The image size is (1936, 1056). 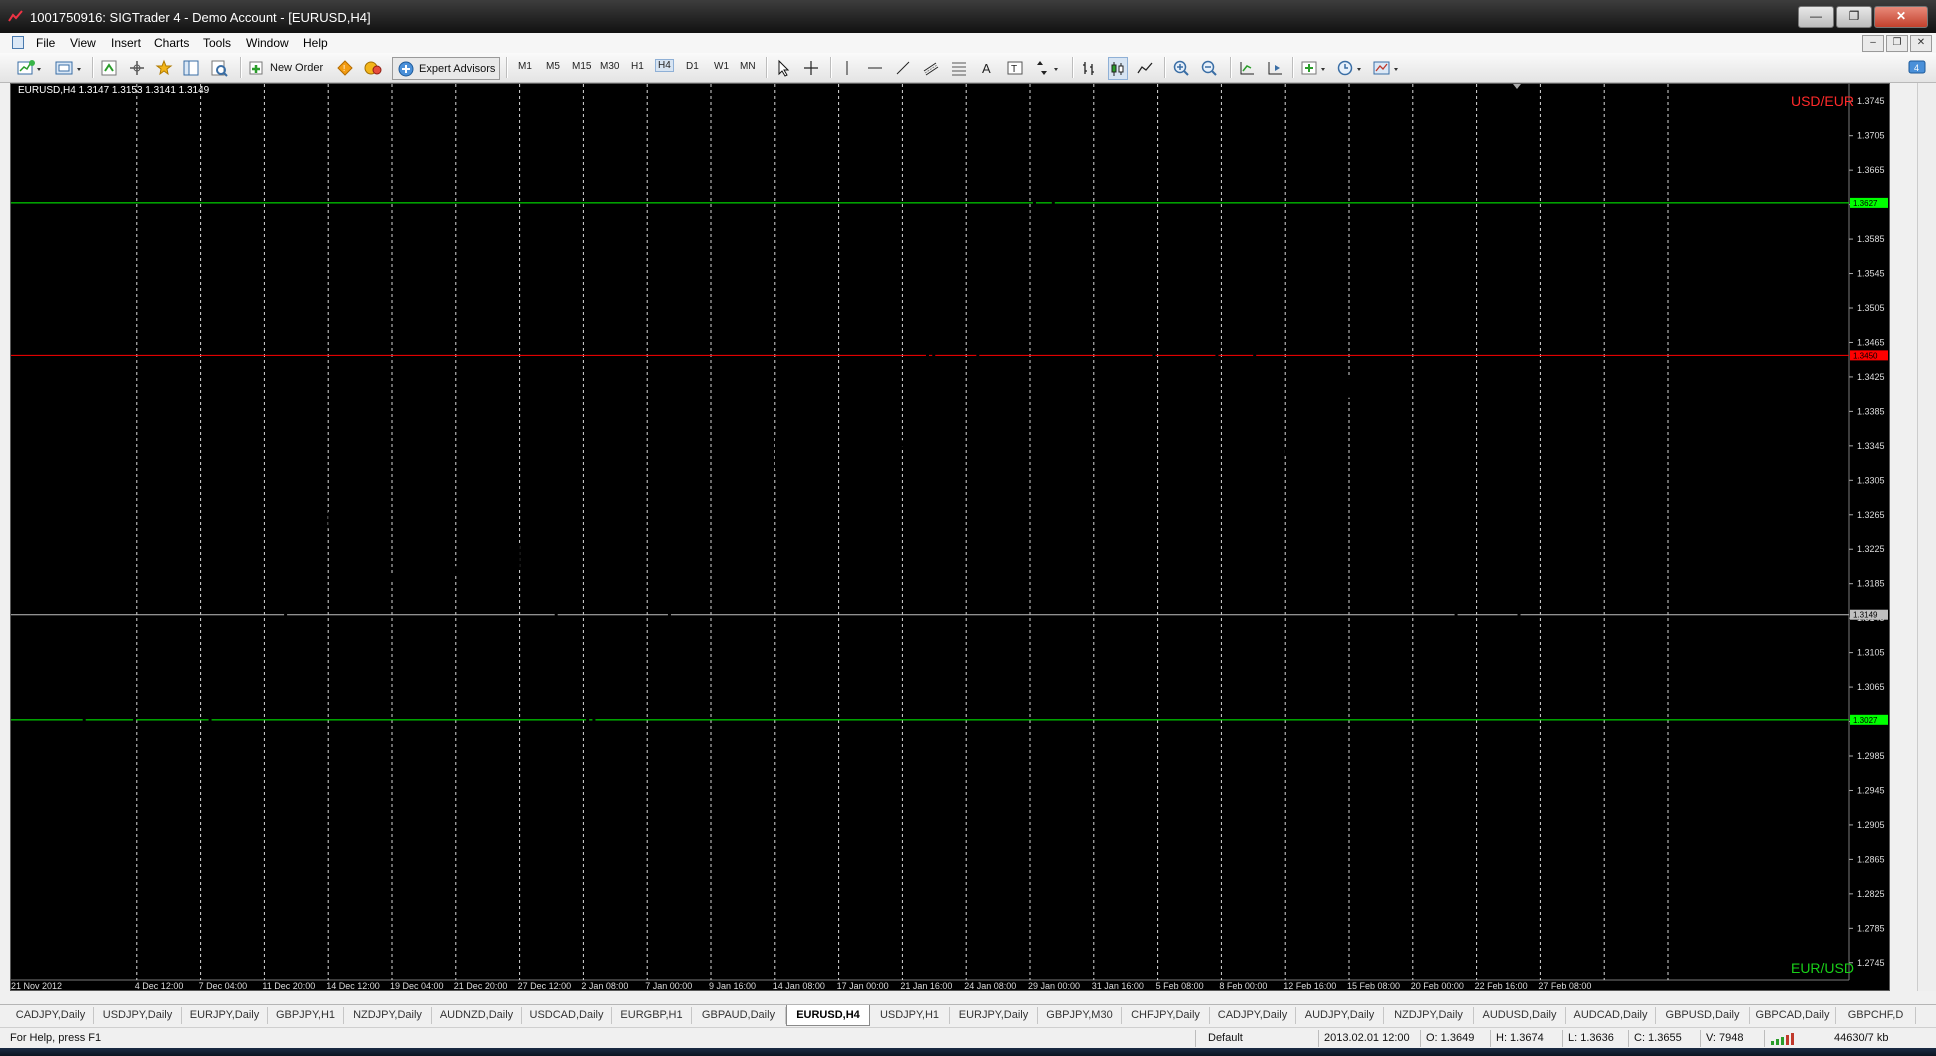 I want to click on time-tick-label: 4 Dec 12:00, so click(x=159, y=985).